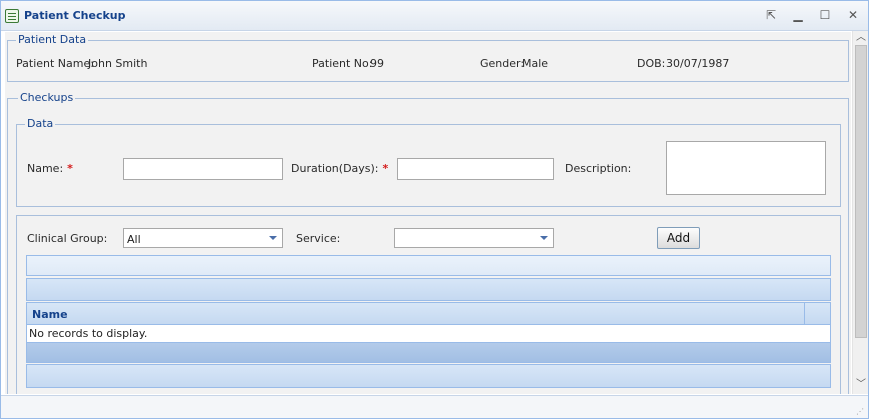  Describe the element at coordinates (428, 352) in the screenshot. I see `grid-footer` at that location.